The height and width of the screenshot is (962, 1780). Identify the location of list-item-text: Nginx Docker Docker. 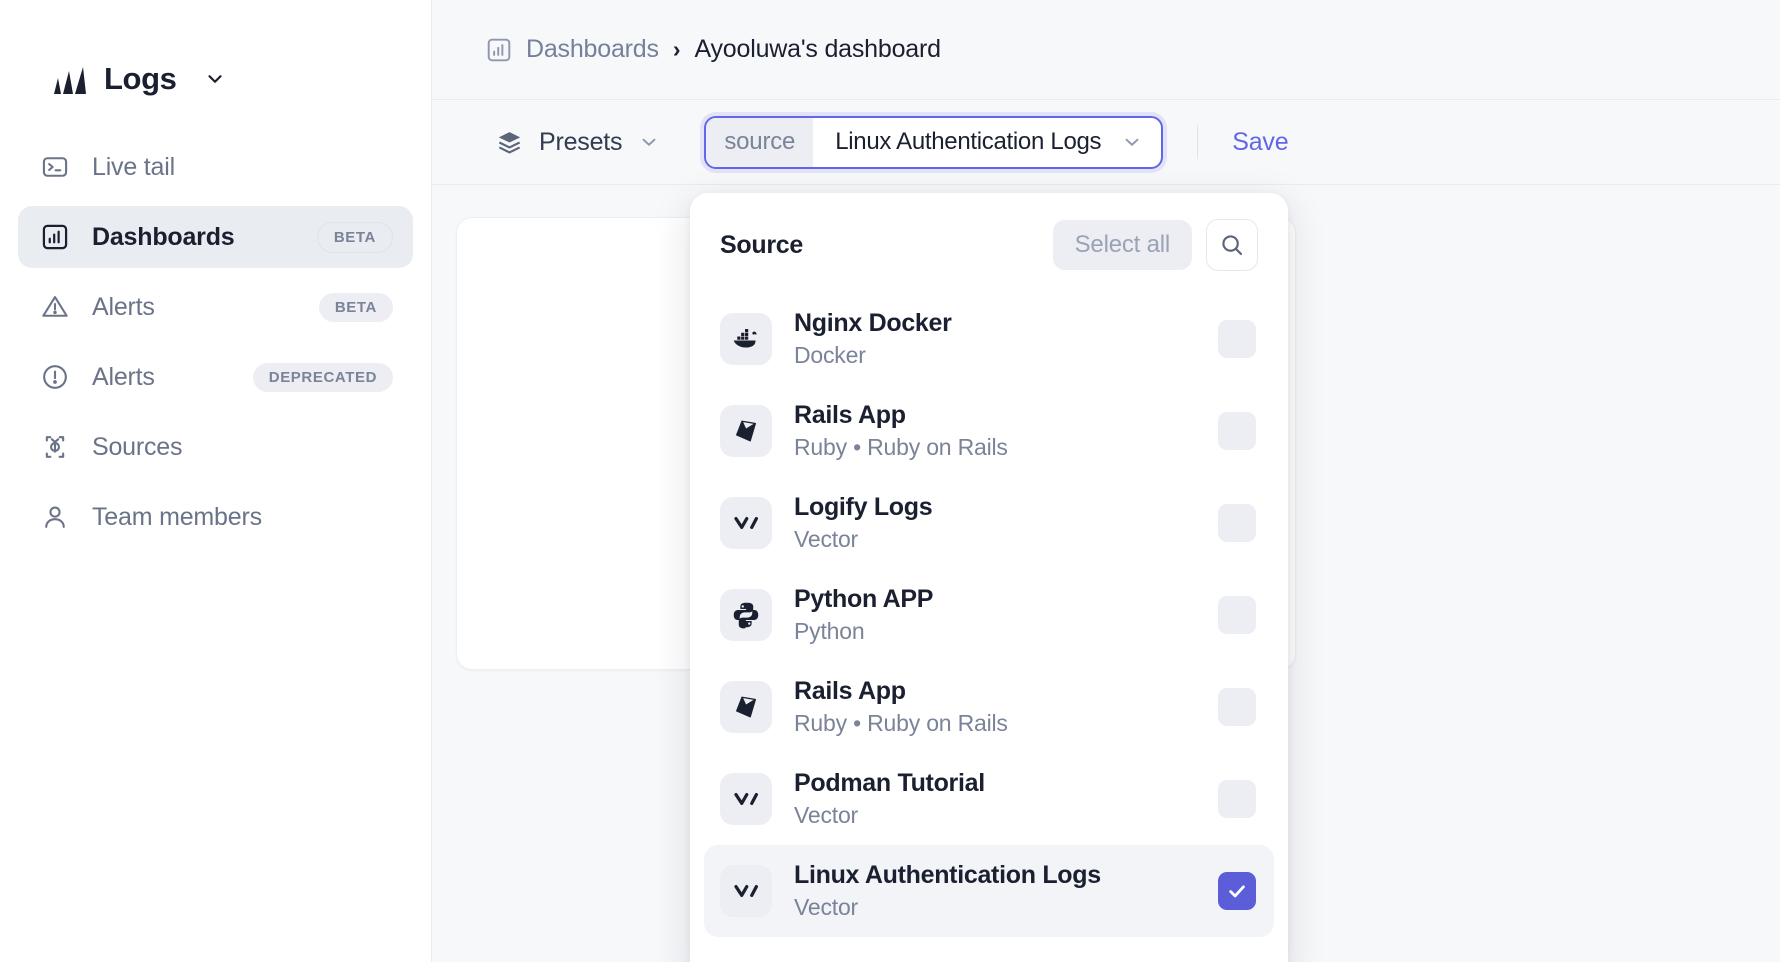
(873, 339).